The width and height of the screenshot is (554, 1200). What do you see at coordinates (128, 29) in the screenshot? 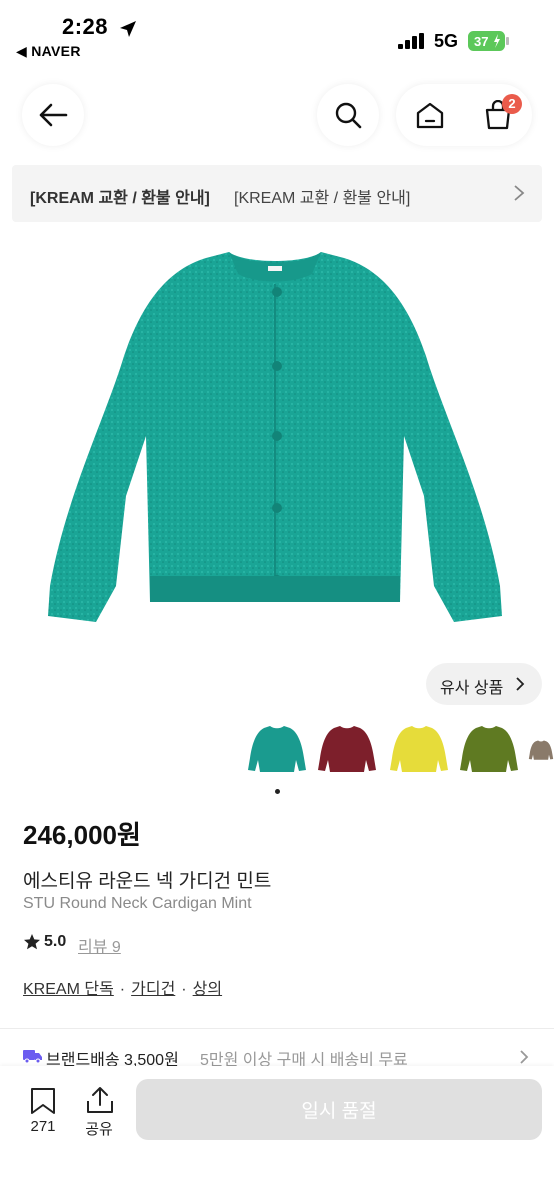
I see `location-arrow-icon` at bounding box center [128, 29].